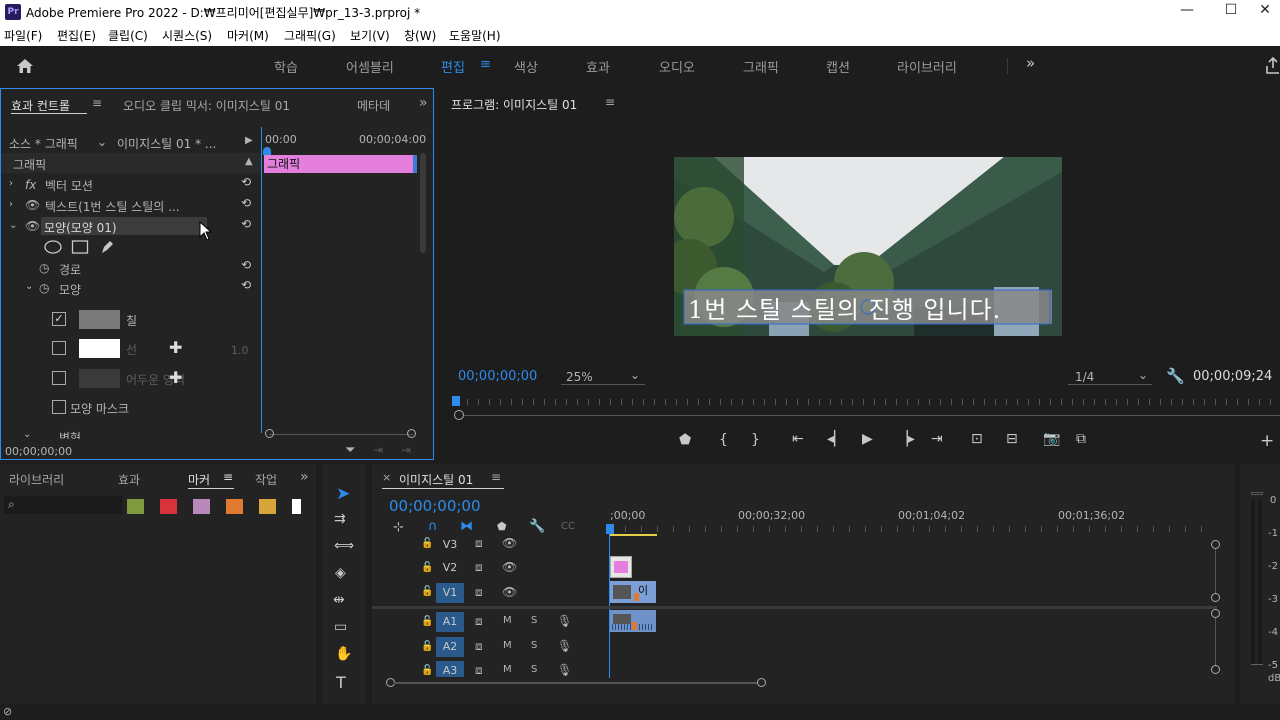  Describe the element at coordinates (373, 105) in the screenshot. I see `tab-metadata: 메타데` at that location.